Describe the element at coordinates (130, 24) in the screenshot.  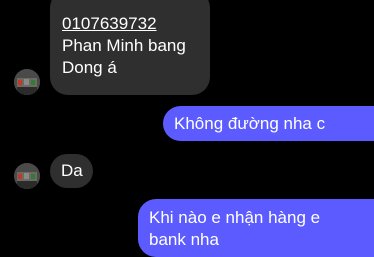
I see `phone-number-link: 0107639732` at that location.